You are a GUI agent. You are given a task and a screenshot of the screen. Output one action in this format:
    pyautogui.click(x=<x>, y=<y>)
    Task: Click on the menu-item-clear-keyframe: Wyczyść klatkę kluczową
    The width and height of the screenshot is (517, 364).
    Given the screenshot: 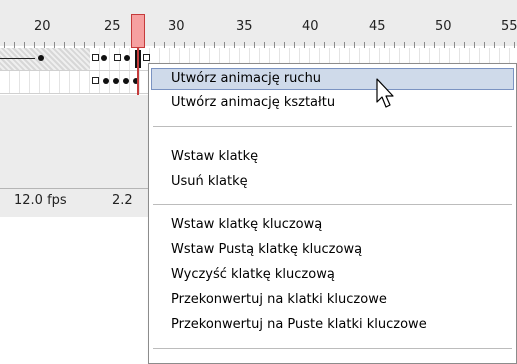 What is the action you would take?
    pyautogui.click(x=332, y=275)
    